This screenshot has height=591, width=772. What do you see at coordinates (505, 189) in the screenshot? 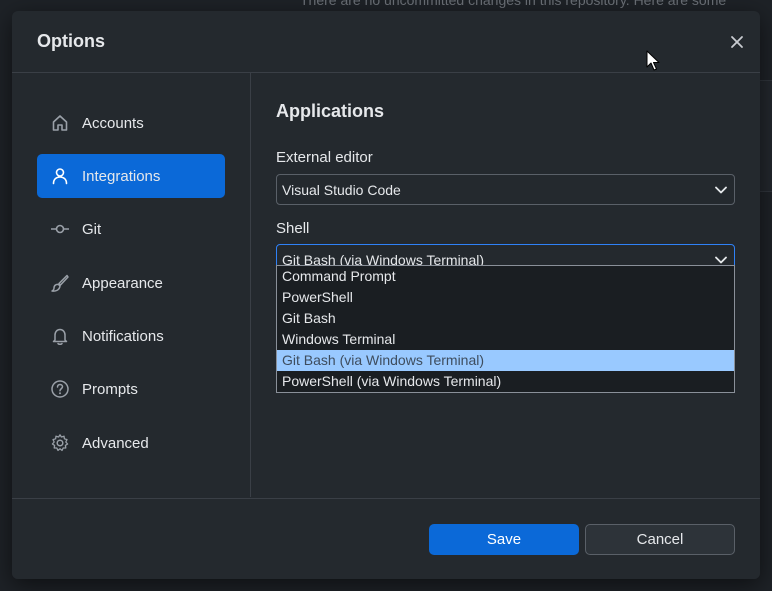
I see `external-editor-select: Visual Studio Code` at bounding box center [505, 189].